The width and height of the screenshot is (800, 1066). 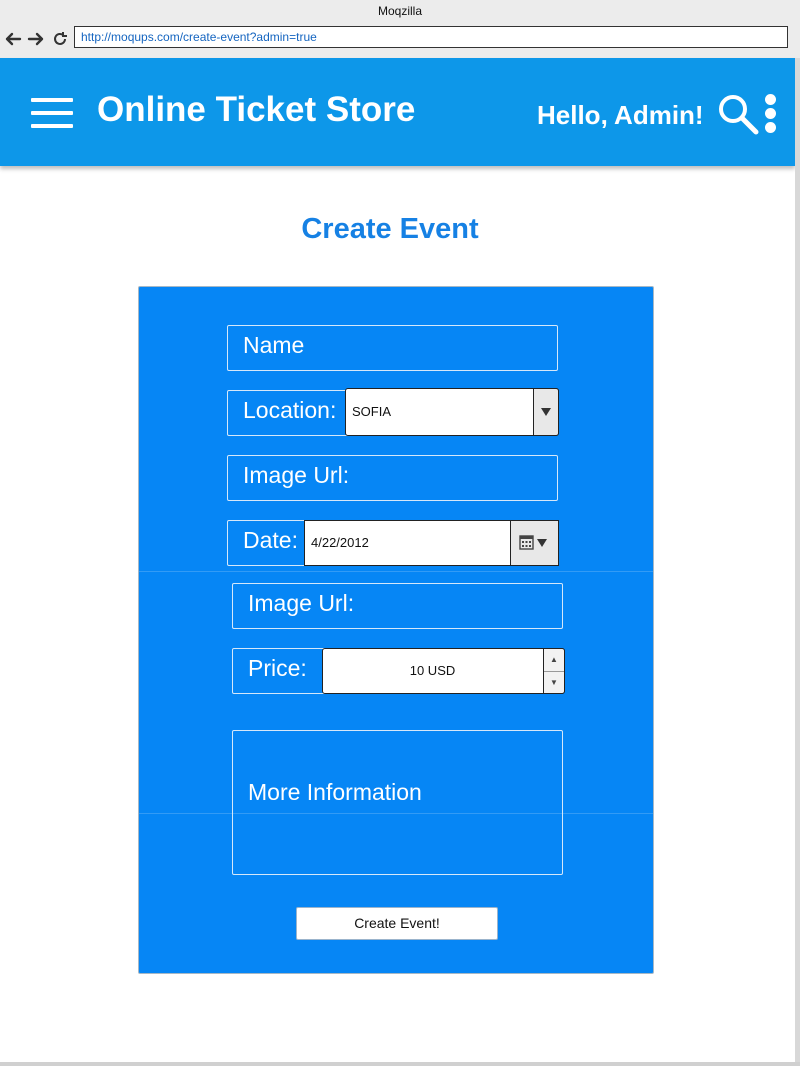 I want to click on date-label: Date:, so click(x=270, y=540).